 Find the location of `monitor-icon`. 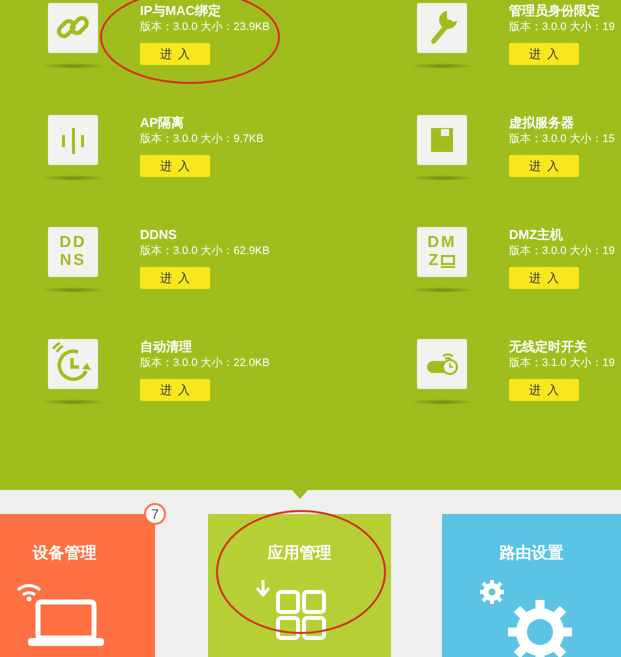

monitor-icon is located at coordinates (448, 261).